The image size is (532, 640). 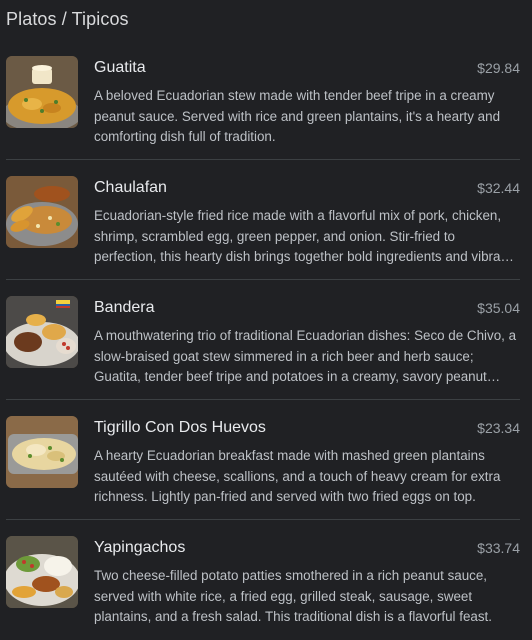 What do you see at coordinates (130, 187) in the screenshot?
I see `menu-item-name: Chaulafan` at bounding box center [130, 187].